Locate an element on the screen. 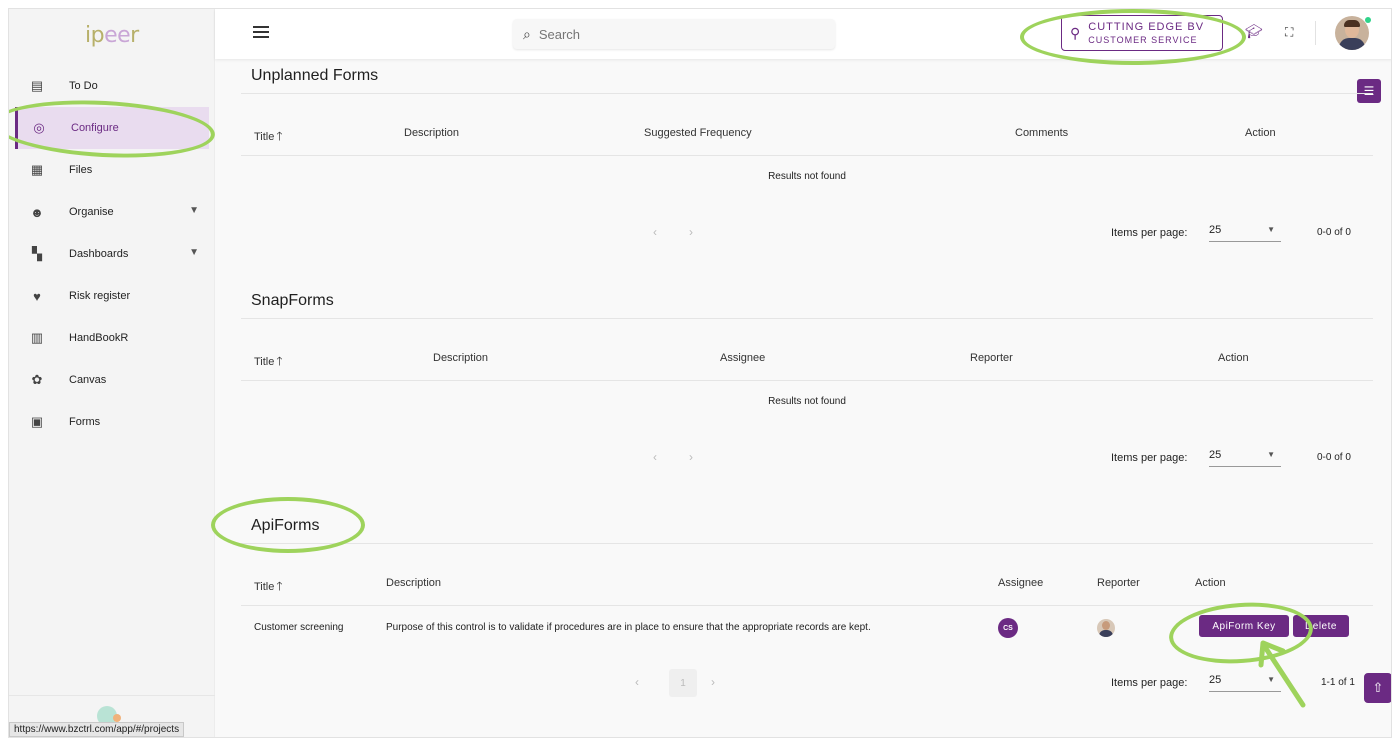  organisation-unit: CUSTOMER SERVICE is located at coordinates (1143, 40).